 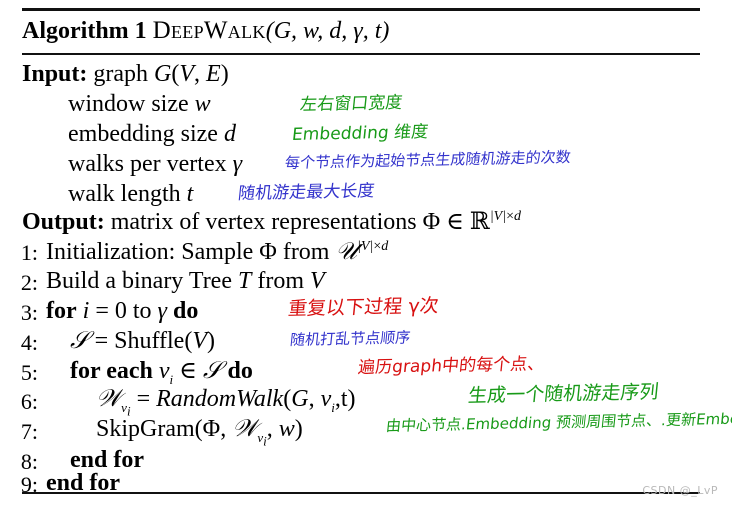 What do you see at coordinates (361, 54) in the screenshot?
I see `rule-second` at bounding box center [361, 54].